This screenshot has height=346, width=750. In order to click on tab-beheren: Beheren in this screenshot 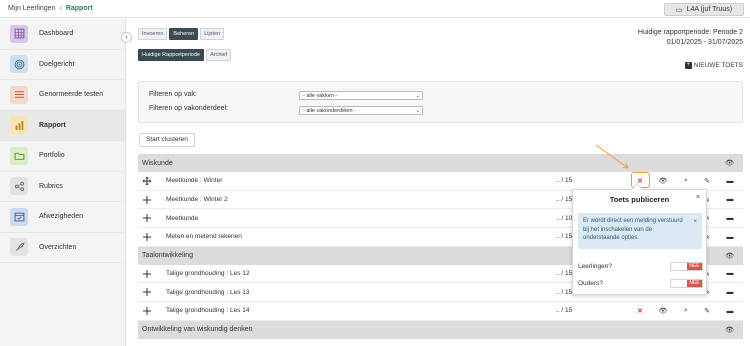, I will do `click(184, 34)`.